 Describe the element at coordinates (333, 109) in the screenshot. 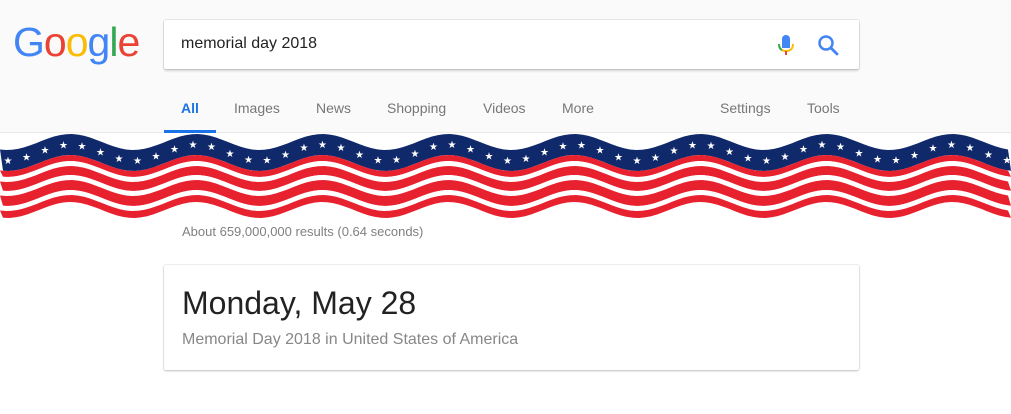

I see `tab-news: News` at that location.